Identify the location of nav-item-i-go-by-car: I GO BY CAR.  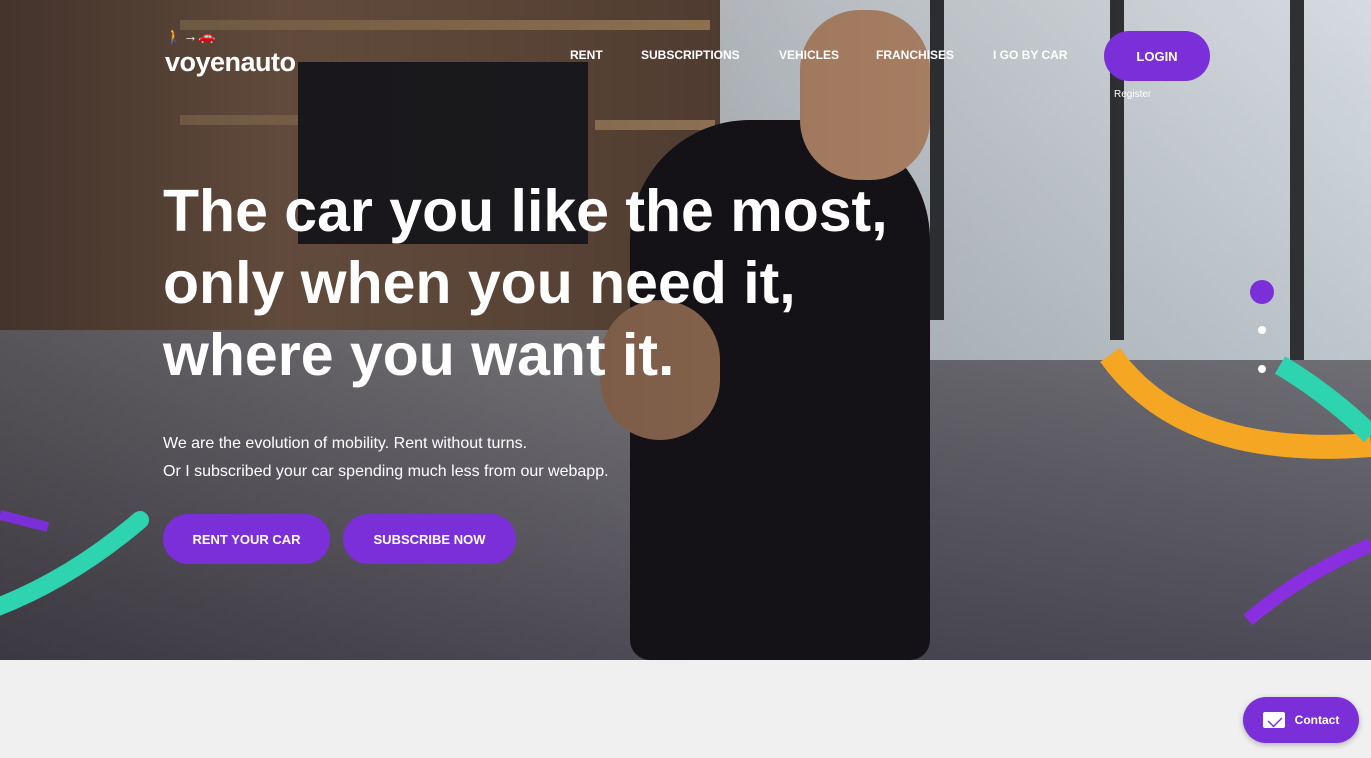
(1030, 55).